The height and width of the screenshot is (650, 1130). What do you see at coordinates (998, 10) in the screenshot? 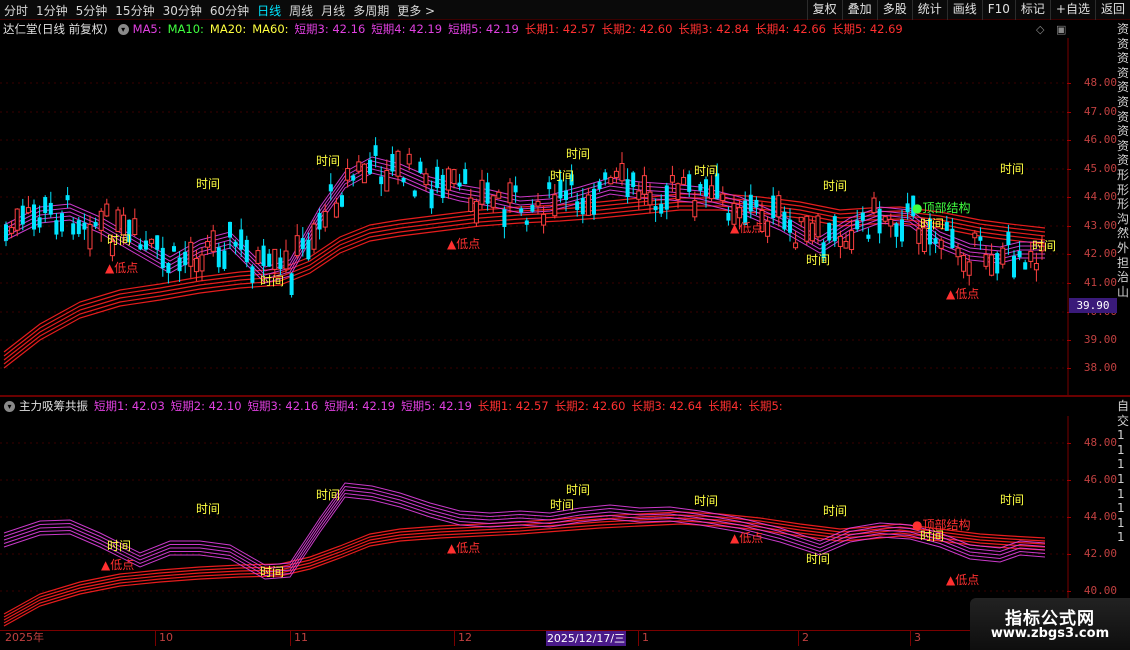
I see `f10-button: F10` at bounding box center [998, 10].